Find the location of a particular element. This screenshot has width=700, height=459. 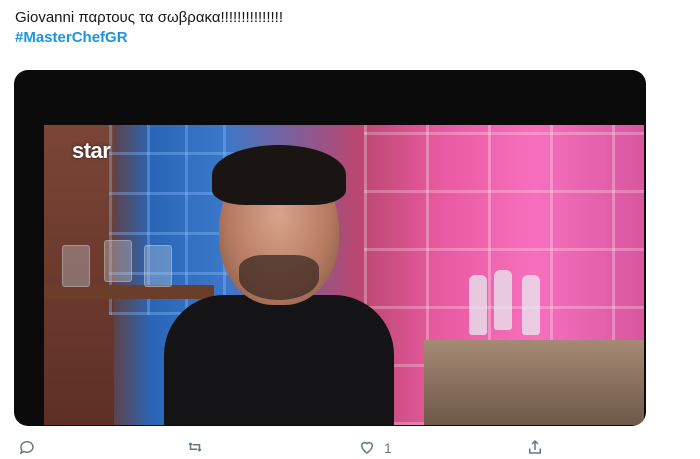

retweet-button is located at coordinates (195, 448).